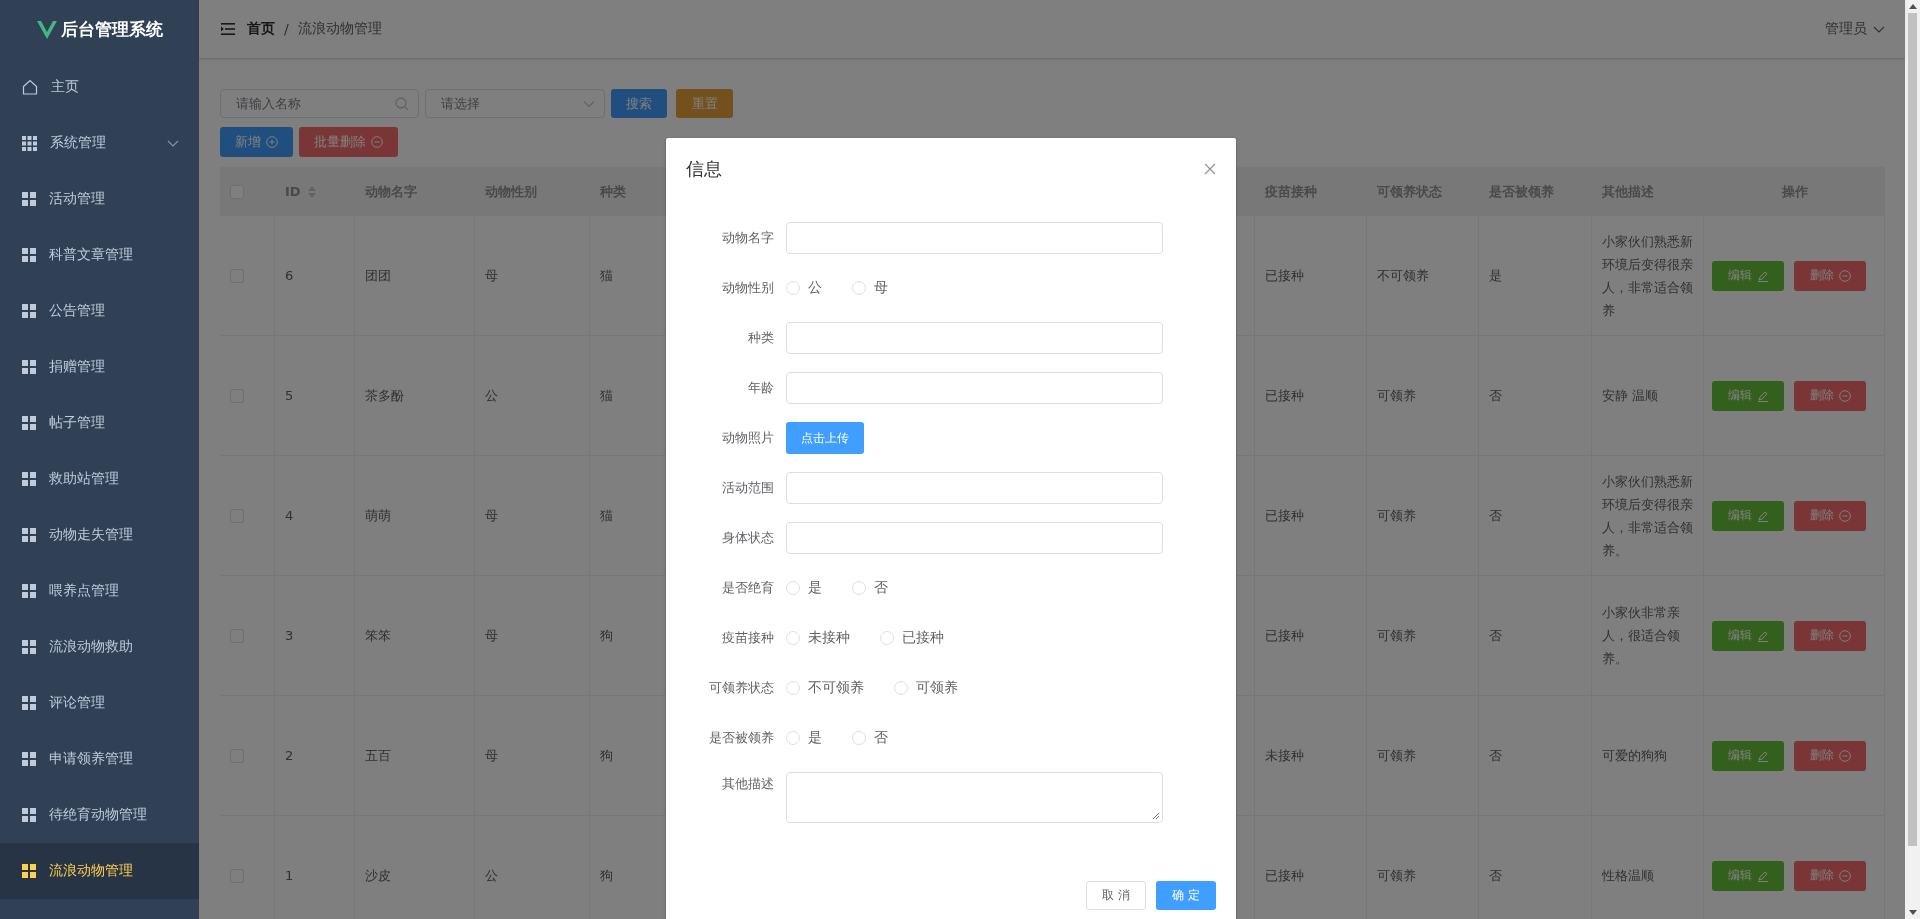 The image size is (1920, 919). Describe the element at coordinates (378, 876) in the screenshot. I see `table-cell-text: 沙皮` at that location.